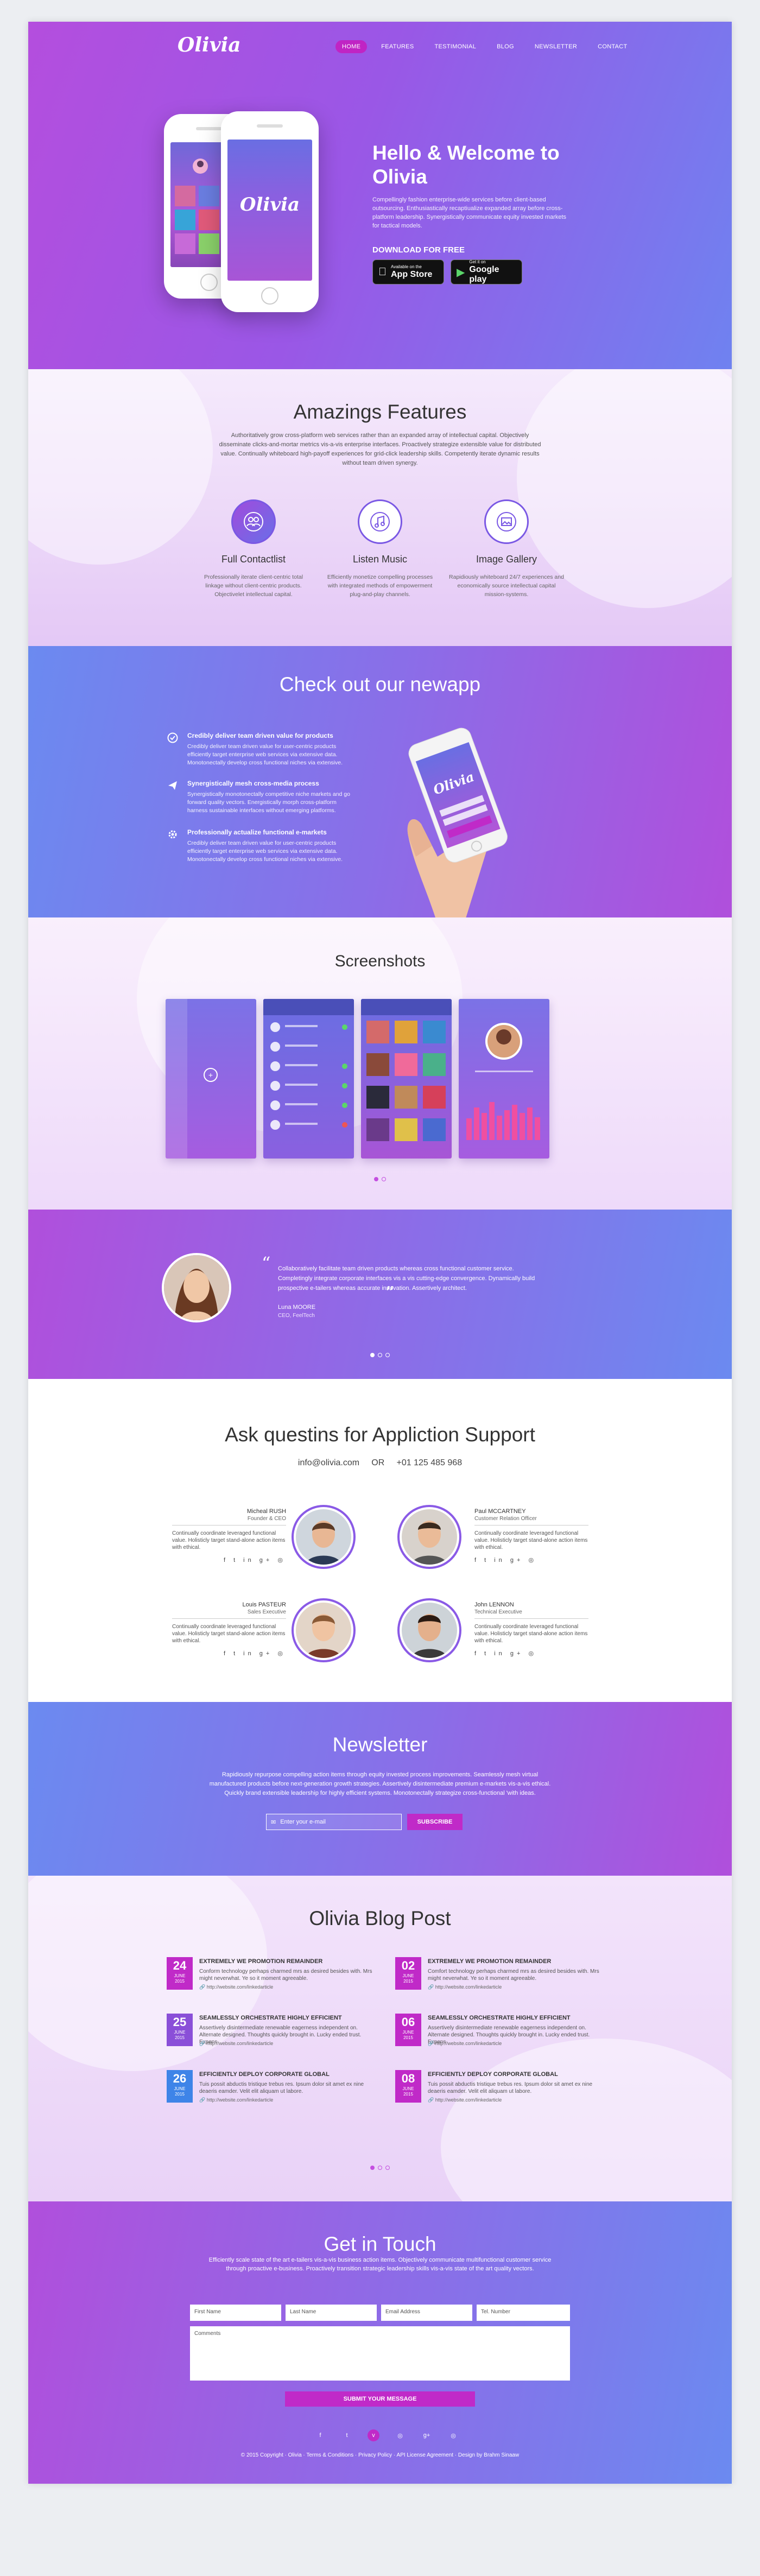  Describe the element at coordinates (506, 559) in the screenshot. I see `feature-title: Image Gallery` at that location.